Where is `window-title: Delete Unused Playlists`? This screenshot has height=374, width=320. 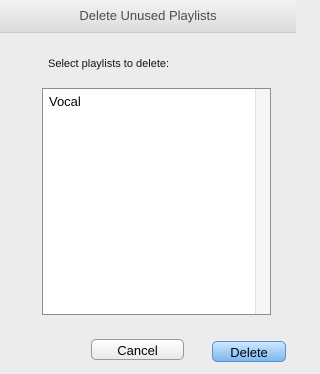
window-title: Delete Unused Playlists is located at coordinates (148, 15).